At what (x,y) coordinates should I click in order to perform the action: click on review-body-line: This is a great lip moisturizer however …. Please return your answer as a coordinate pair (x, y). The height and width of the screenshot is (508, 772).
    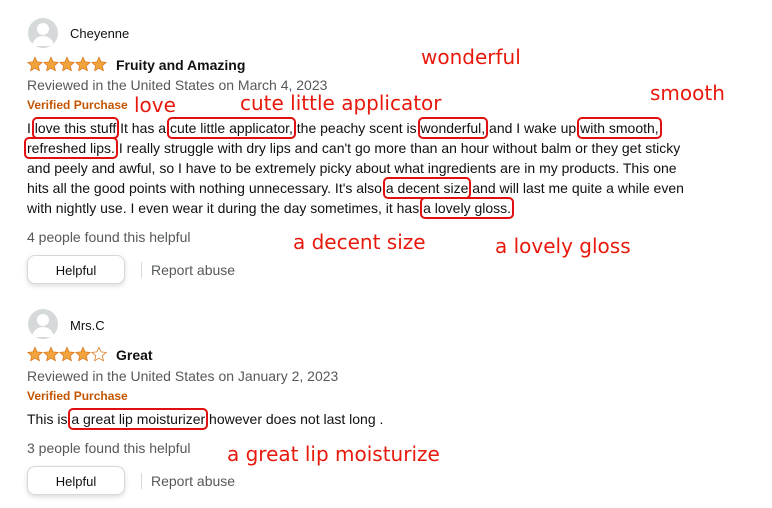
    Looking at the image, I should click on (372, 419).